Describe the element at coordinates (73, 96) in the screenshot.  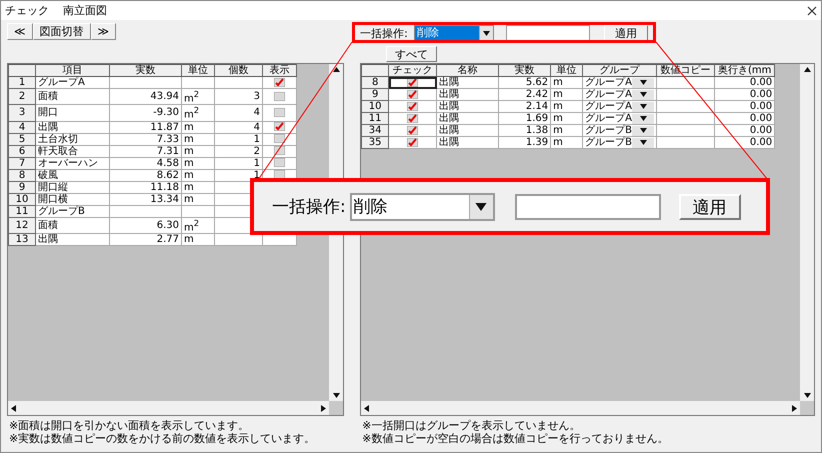
I see `table-cell: 面積` at that location.